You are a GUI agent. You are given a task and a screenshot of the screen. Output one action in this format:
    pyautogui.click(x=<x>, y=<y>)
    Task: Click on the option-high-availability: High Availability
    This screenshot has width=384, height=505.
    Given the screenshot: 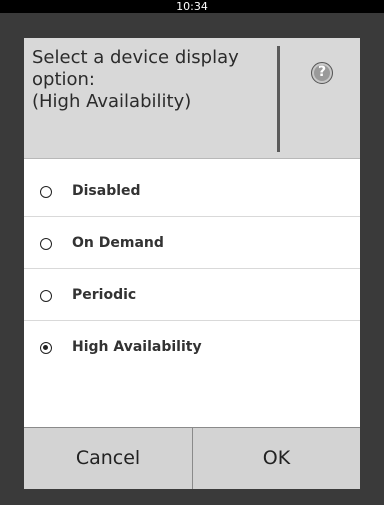 What is the action you would take?
    pyautogui.click(x=192, y=347)
    